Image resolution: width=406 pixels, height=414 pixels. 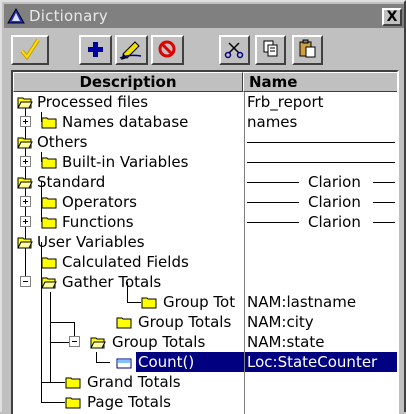 I want to click on paste-button, so click(x=307, y=50).